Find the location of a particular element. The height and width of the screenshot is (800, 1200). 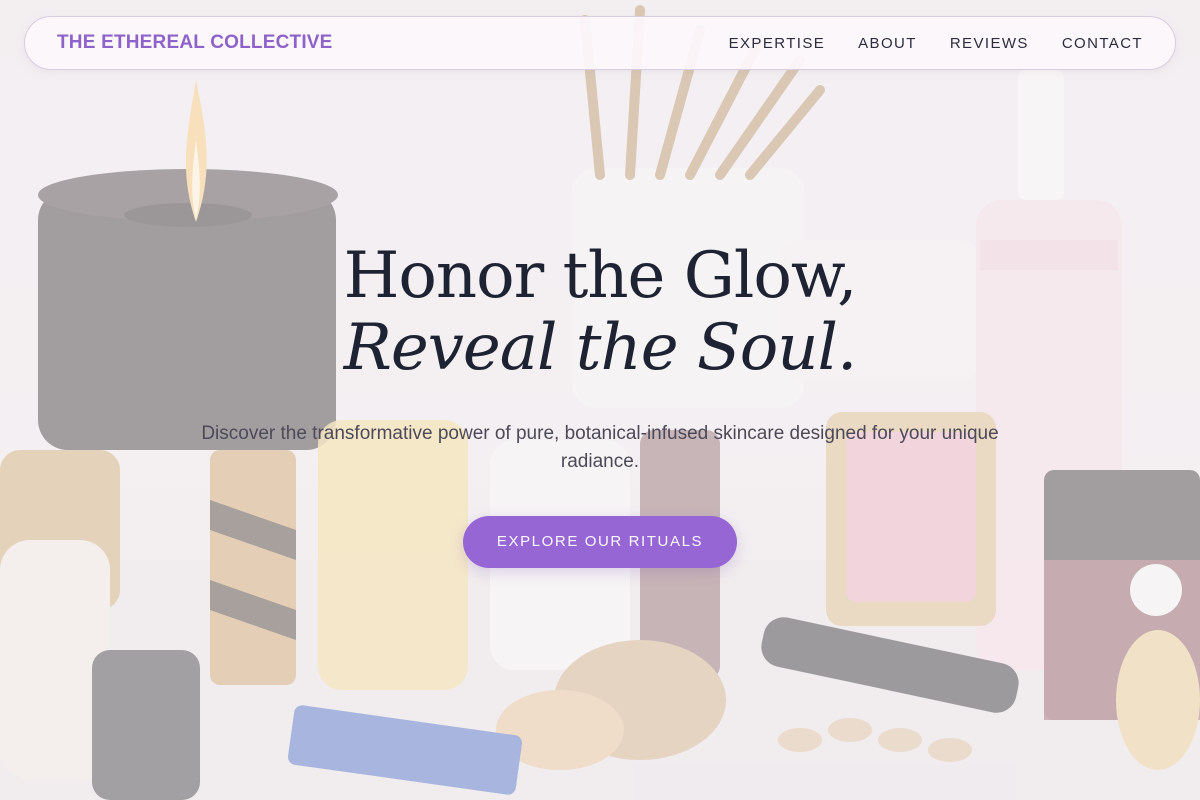

nav-link-contact: CONTACT is located at coordinates (1102, 43).